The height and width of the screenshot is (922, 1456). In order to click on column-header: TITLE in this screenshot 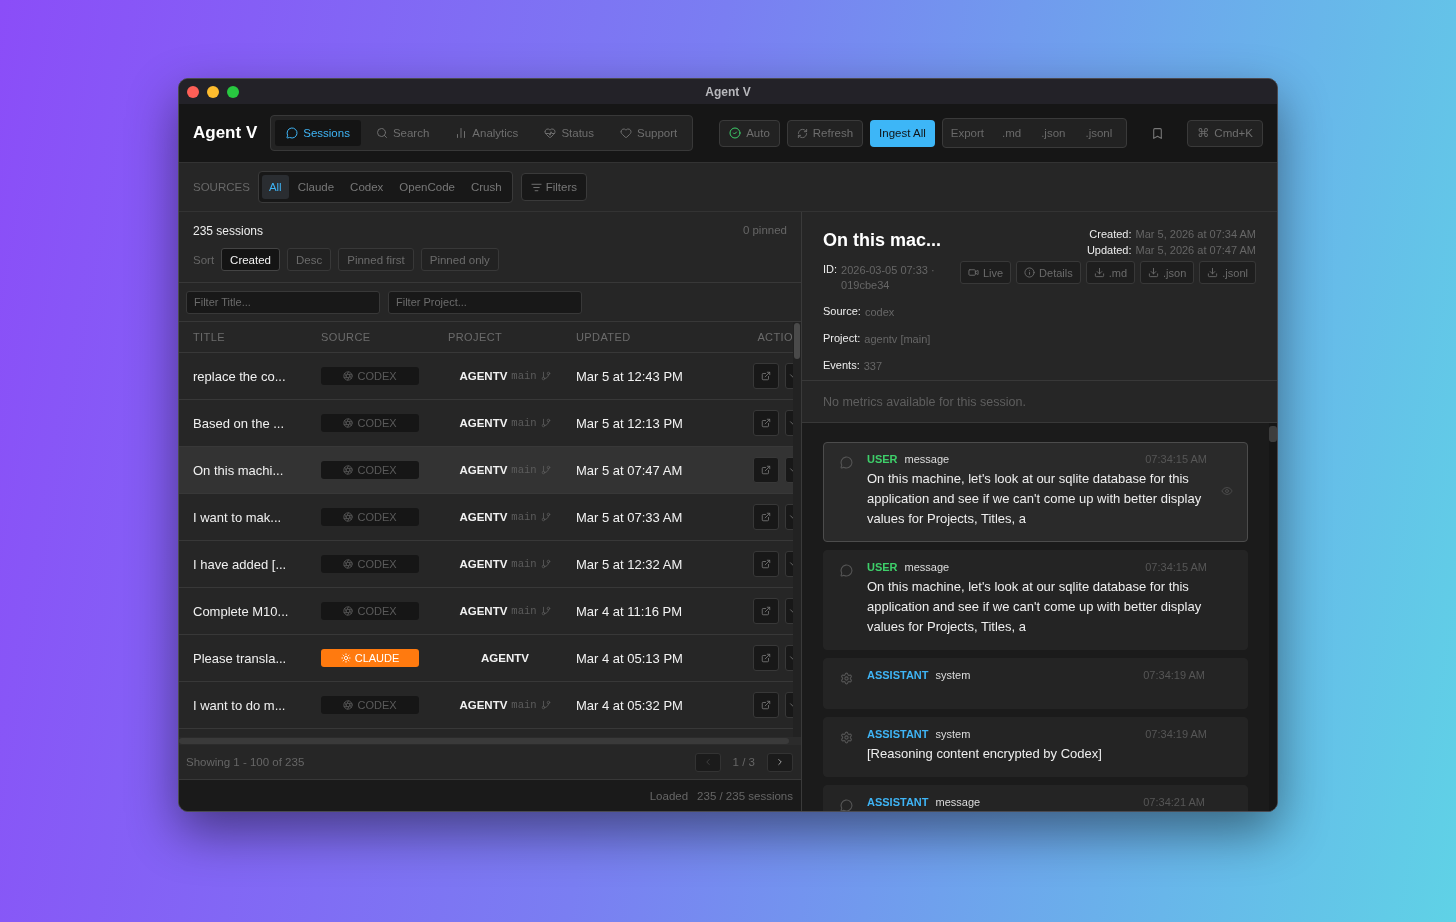, I will do `click(209, 337)`.